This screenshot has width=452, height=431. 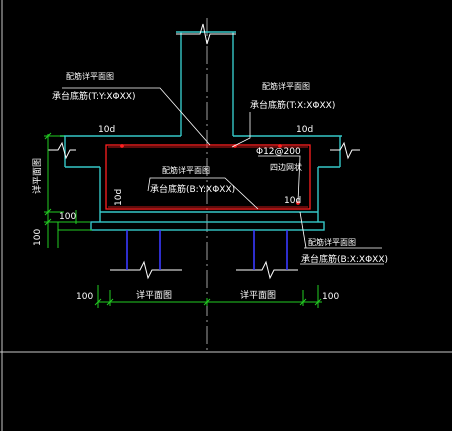 What do you see at coordinates (67, 217) in the screenshot?
I see `dimension-100-a: 100` at bounding box center [67, 217].